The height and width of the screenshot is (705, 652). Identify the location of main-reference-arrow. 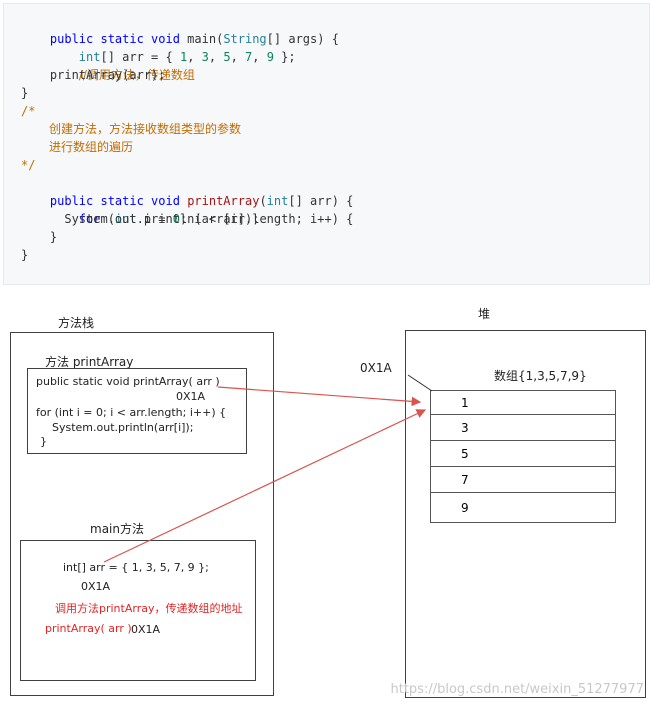
(265, 486).